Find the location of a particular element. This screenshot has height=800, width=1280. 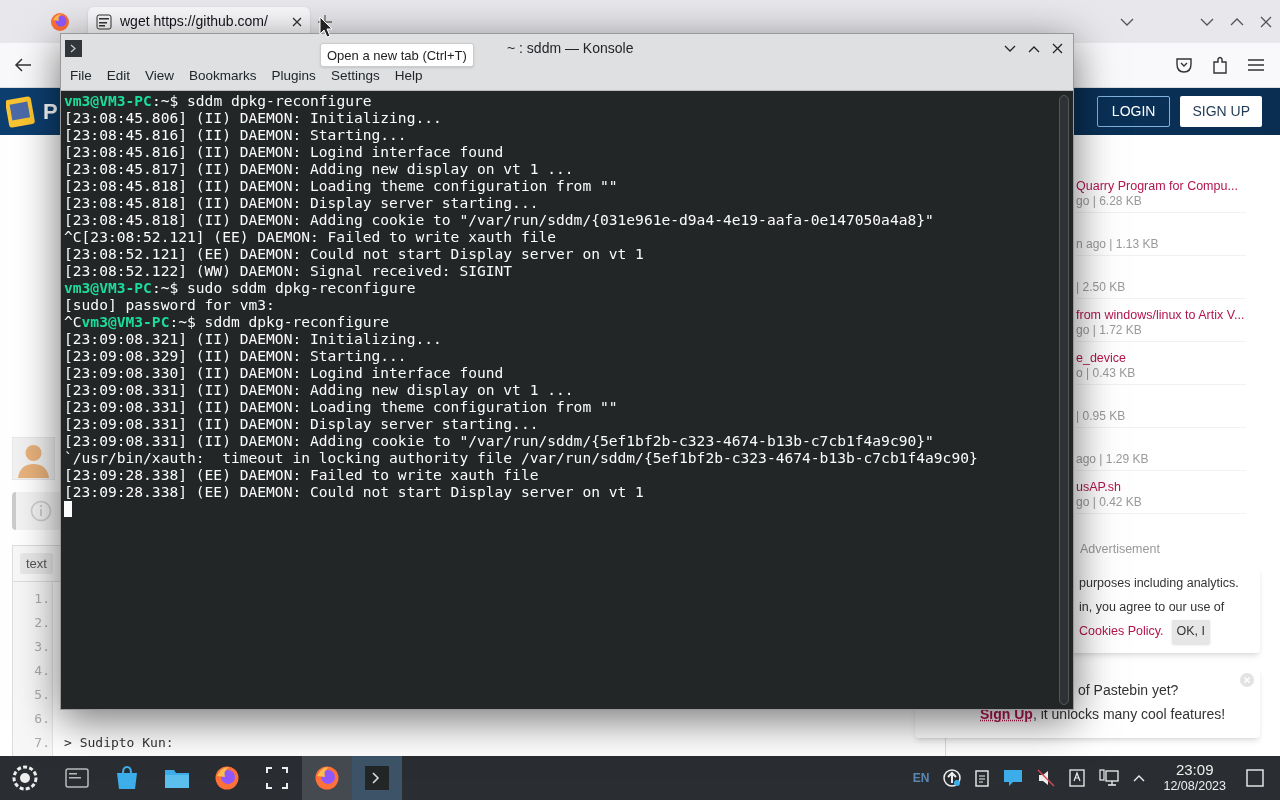

menu-item: Edit is located at coordinates (118, 76).